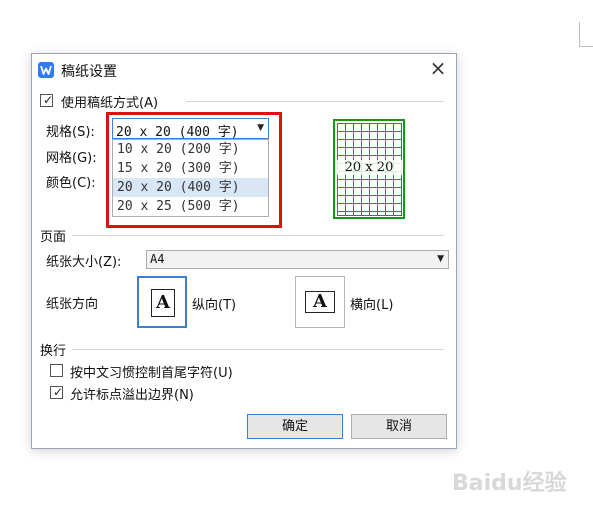 The width and height of the screenshot is (593, 529). I want to click on landscape-page-icon: A, so click(320, 302).